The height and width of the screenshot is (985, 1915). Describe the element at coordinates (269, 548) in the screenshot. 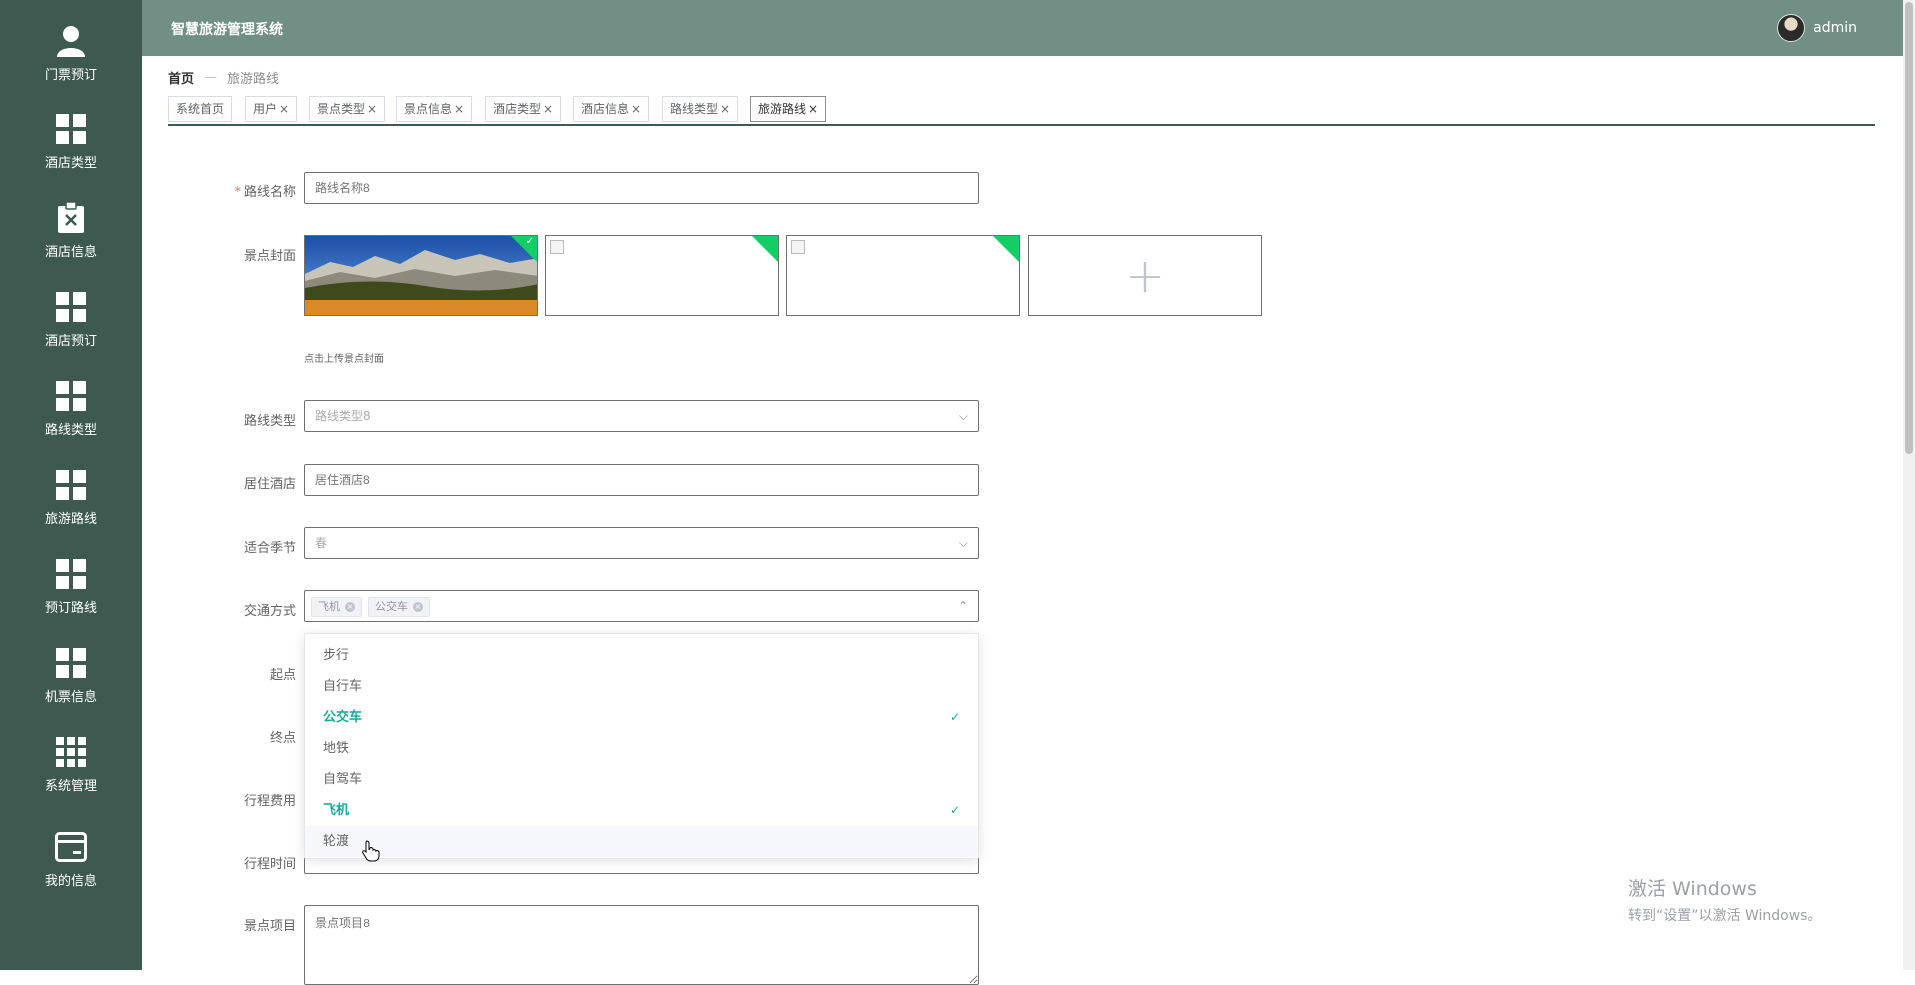

I see `season-label: 适合季节` at that location.